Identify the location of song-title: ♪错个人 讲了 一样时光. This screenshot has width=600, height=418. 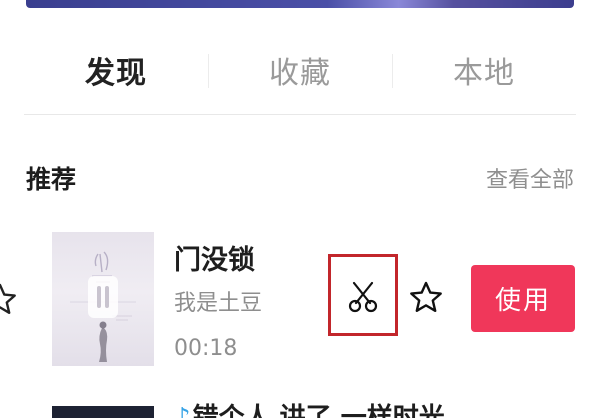
(309, 410).